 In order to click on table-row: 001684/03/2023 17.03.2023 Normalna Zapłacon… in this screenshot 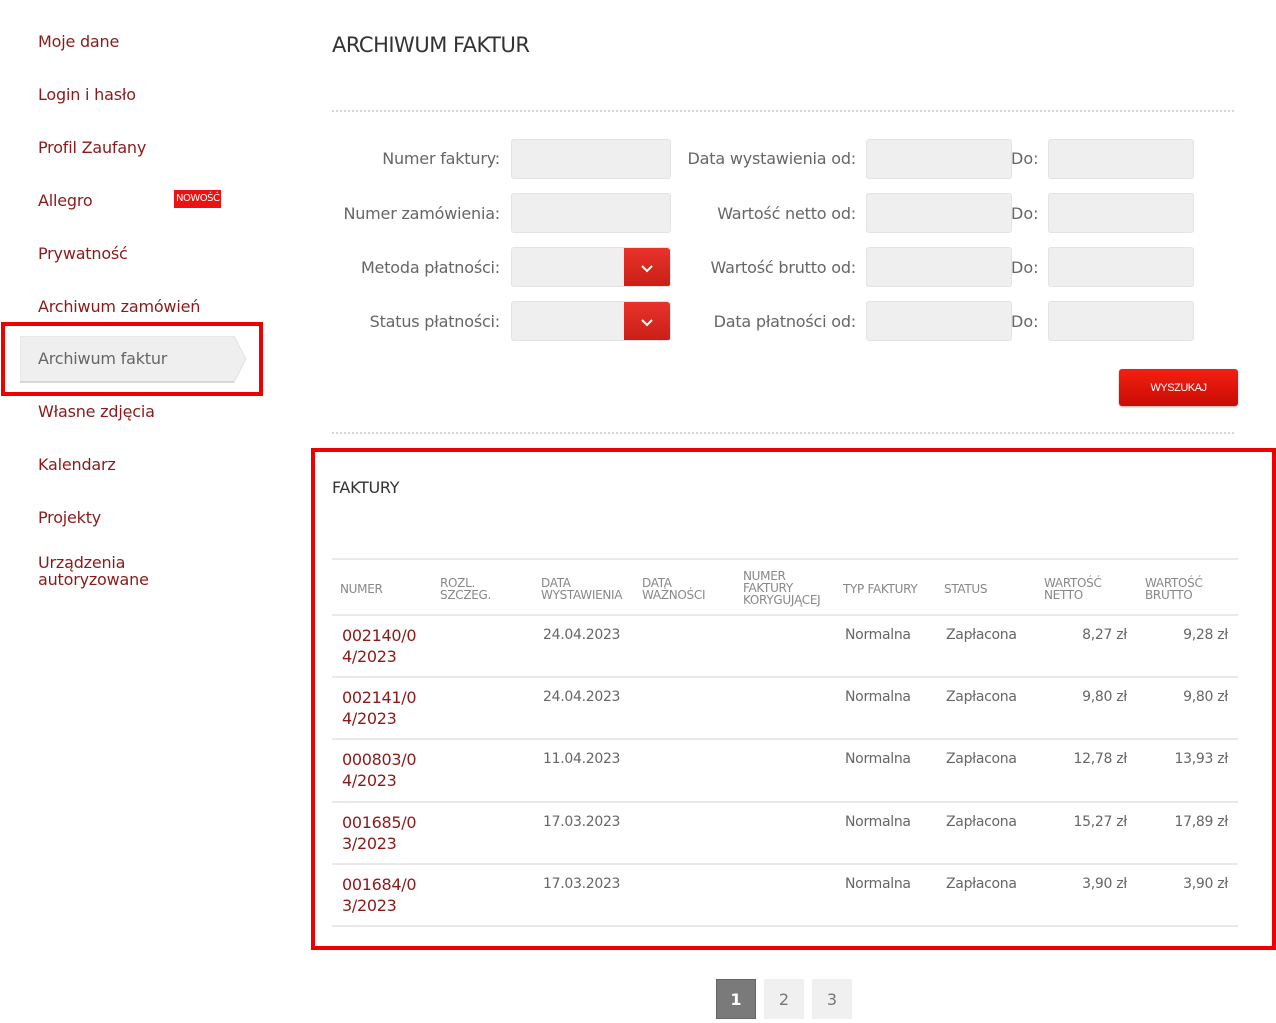, I will do `click(785, 895)`.